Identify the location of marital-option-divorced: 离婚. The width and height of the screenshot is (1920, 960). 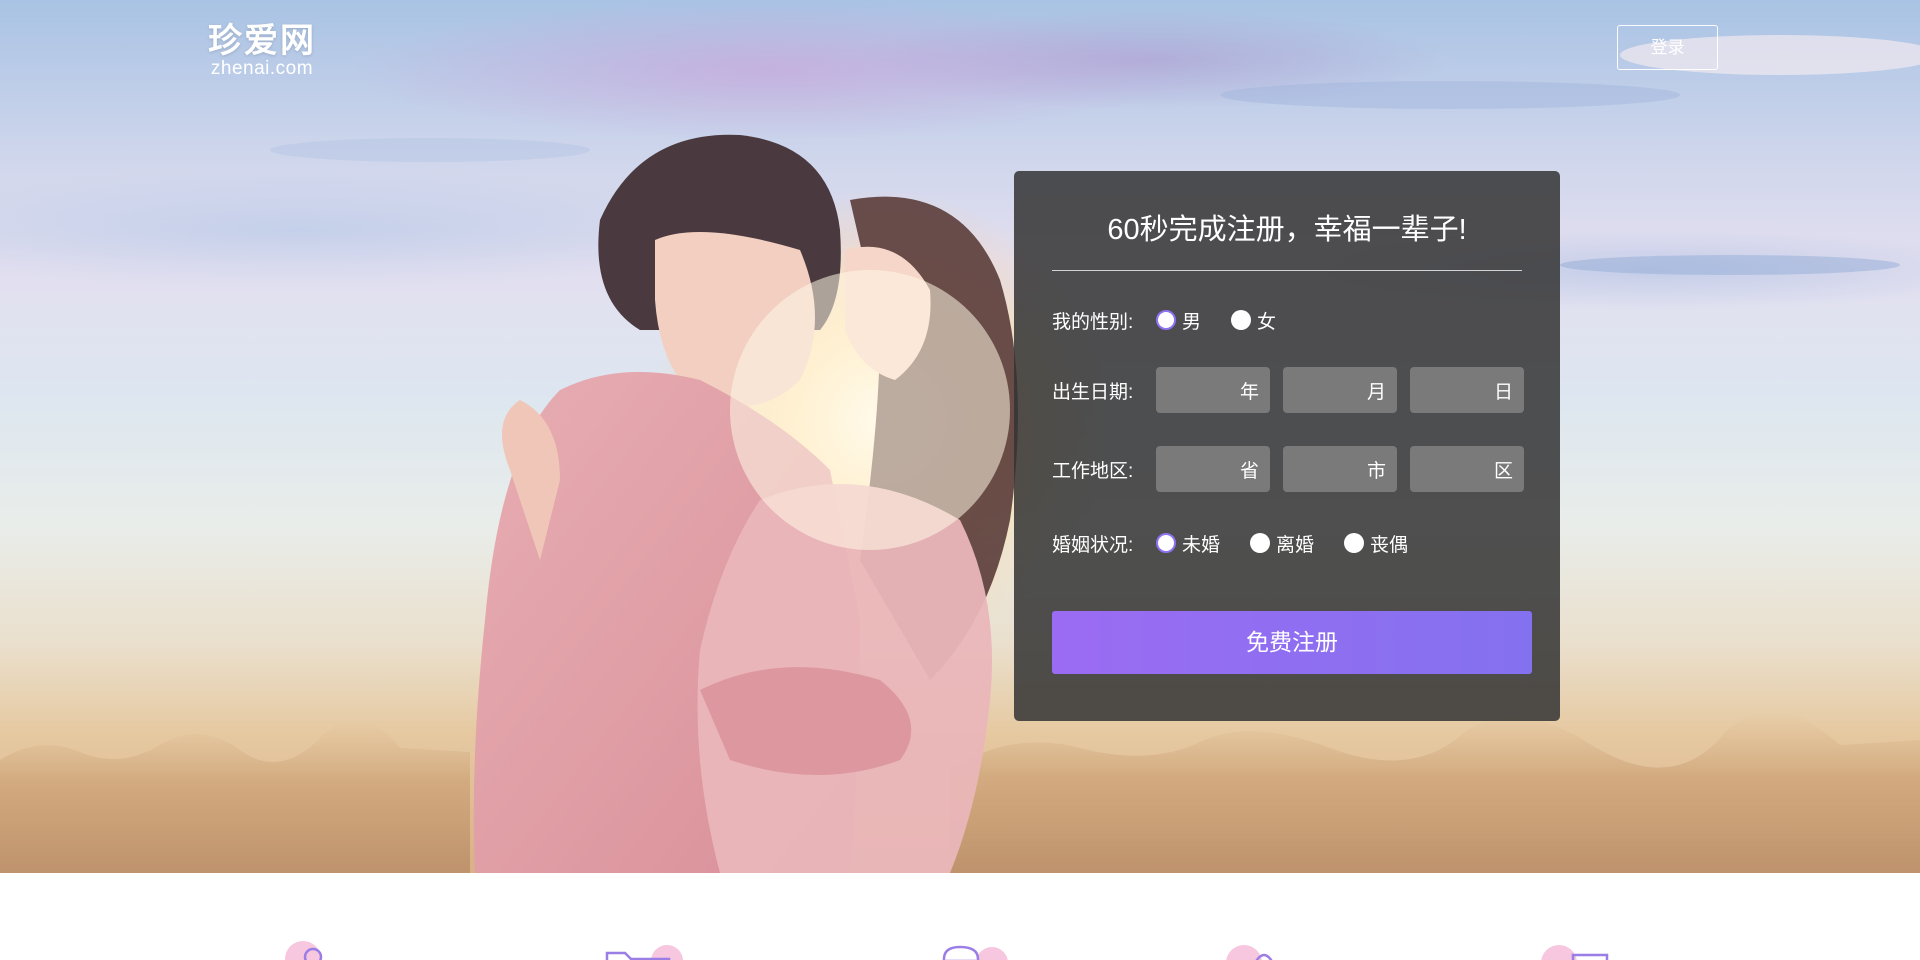
(1282, 543).